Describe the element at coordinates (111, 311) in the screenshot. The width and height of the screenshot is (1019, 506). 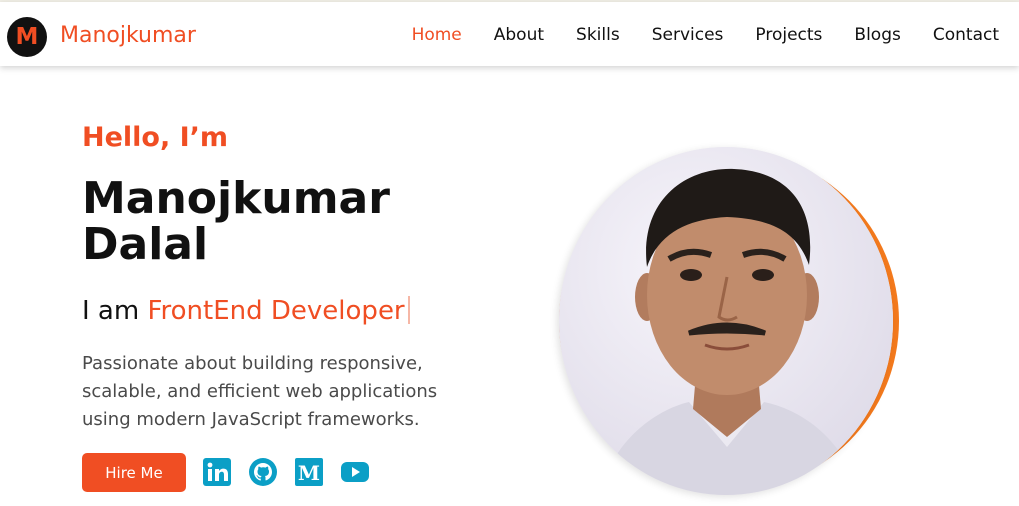
I see `role-prefix: I am` at that location.